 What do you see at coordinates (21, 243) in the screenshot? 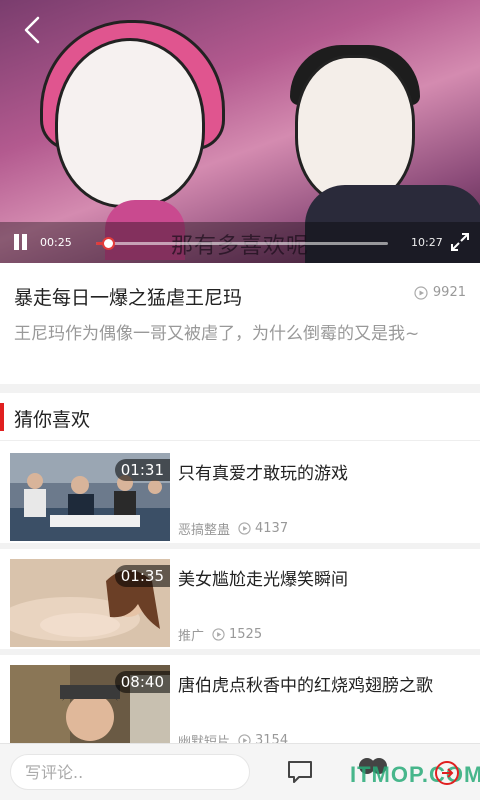
I see `pause-button` at bounding box center [21, 243].